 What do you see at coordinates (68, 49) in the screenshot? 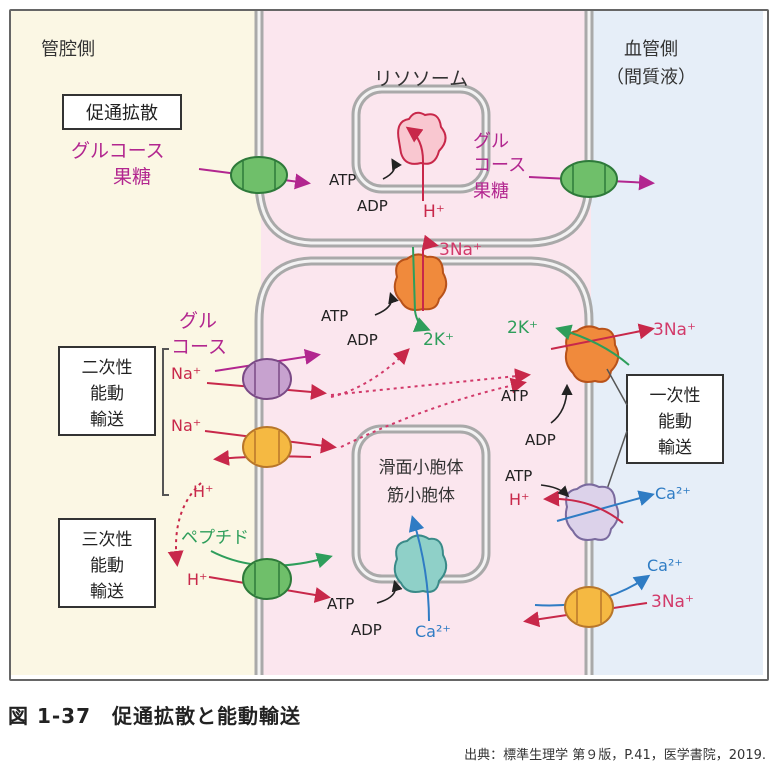
I see `lumen-label: 管腔側` at bounding box center [68, 49].